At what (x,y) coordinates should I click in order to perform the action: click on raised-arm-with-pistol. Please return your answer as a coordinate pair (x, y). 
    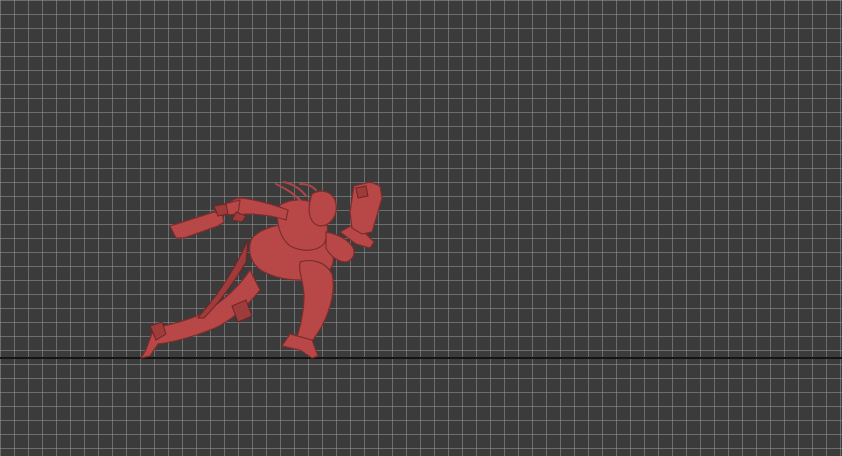
    Looking at the image, I should click on (354, 222).